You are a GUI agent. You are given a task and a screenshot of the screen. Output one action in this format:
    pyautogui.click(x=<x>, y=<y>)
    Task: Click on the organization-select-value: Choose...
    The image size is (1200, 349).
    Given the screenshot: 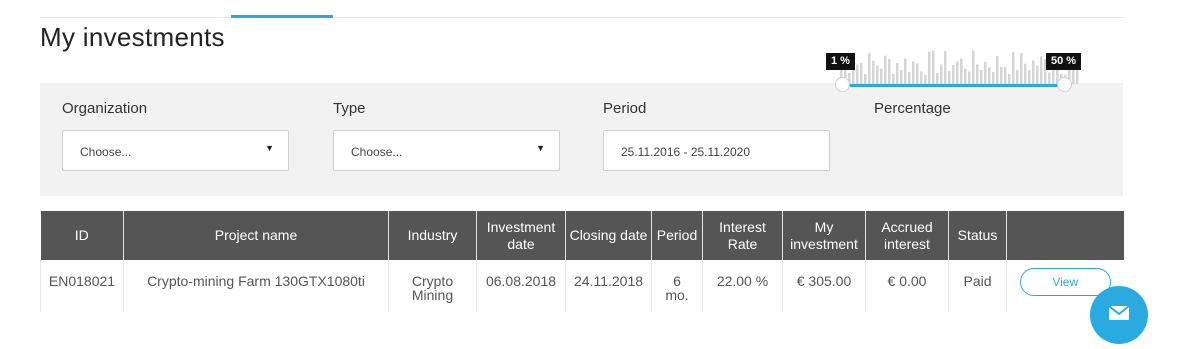 What is the action you would take?
    pyautogui.click(x=106, y=152)
    